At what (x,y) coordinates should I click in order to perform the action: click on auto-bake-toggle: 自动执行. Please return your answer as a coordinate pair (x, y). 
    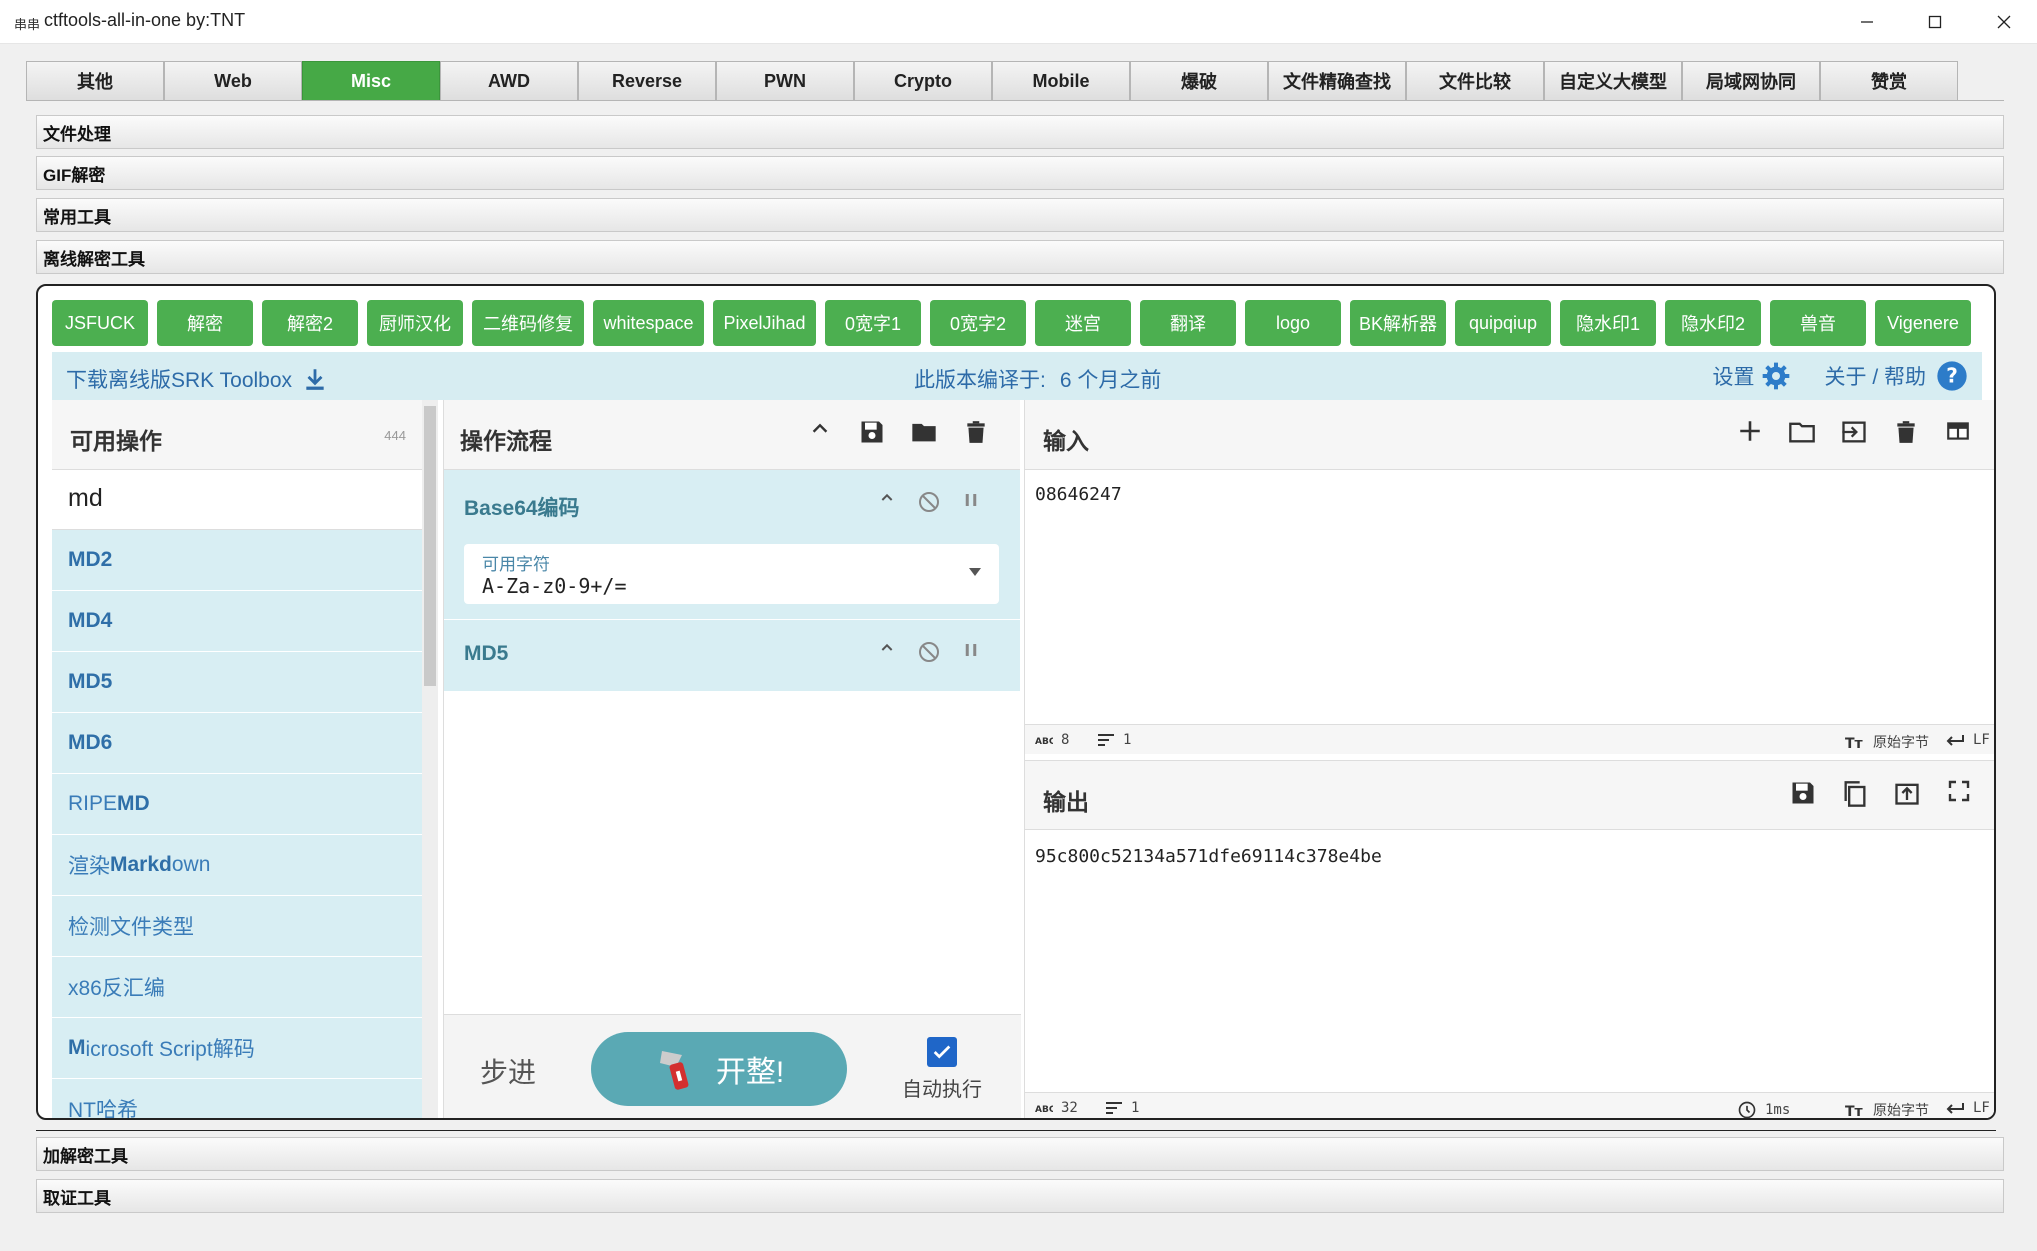
    Looking at the image, I should click on (942, 1069).